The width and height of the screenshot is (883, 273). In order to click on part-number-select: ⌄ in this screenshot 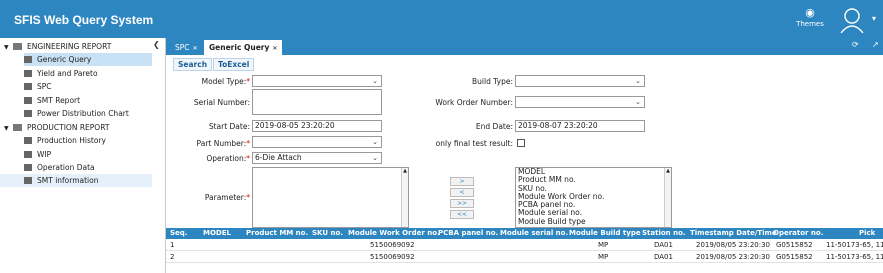, I will do `click(317, 142)`.